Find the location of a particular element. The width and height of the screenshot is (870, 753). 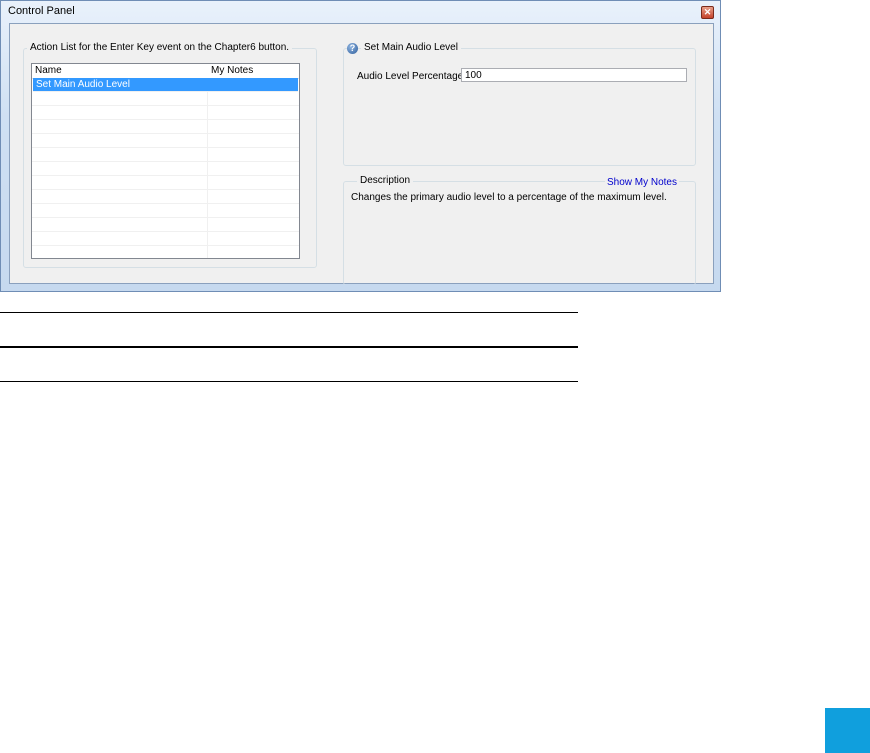

close-icon: ✕ is located at coordinates (707, 12).